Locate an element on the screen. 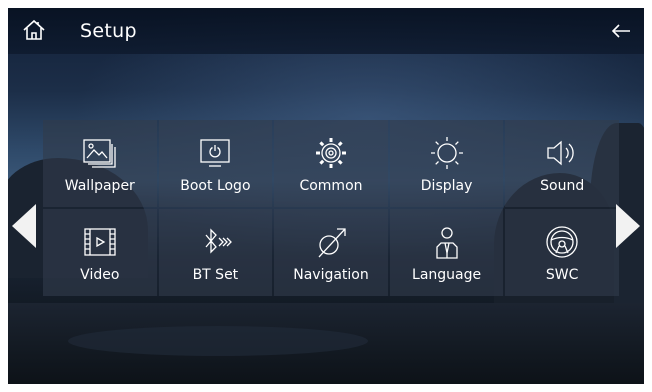 This screenshot has width=652, height=392. back-arrow-icon is located at coordinates (621, 31).